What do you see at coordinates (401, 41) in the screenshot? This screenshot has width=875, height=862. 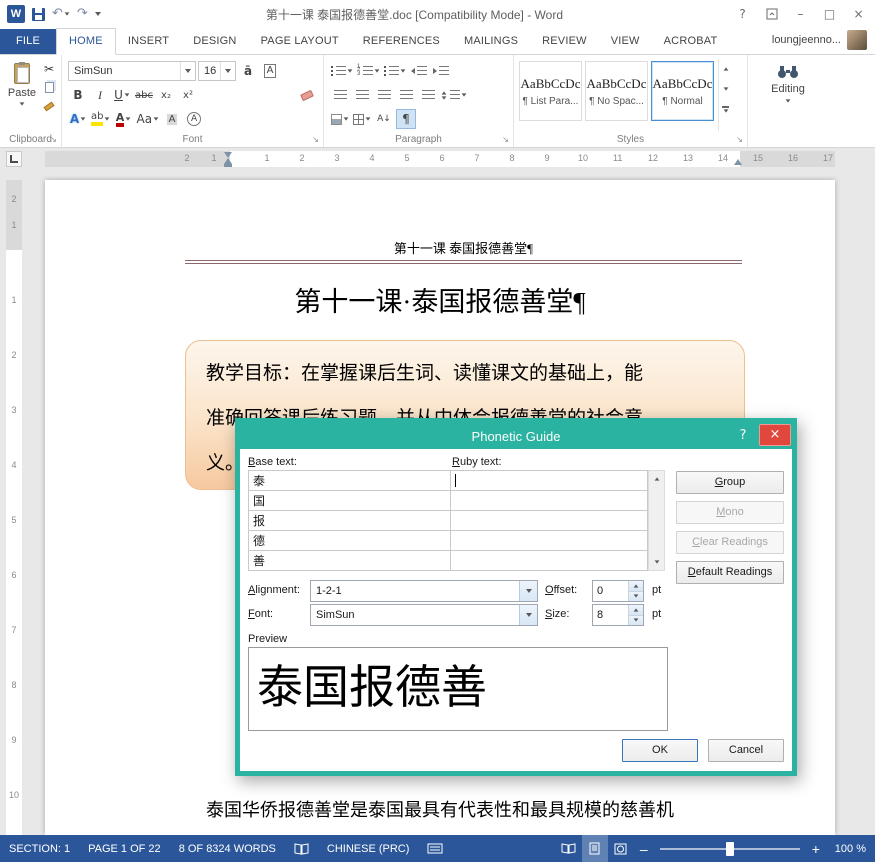 I see `tab-references: REFERENCES` at bounding box center [401, 41].